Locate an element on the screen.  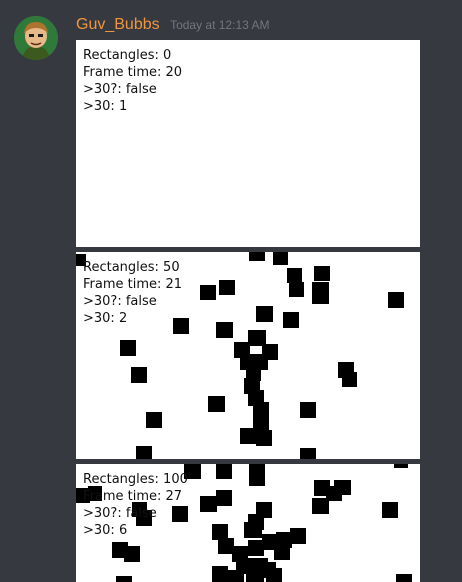
over30-count: >30: 2 is located at coordinates (105, 318).